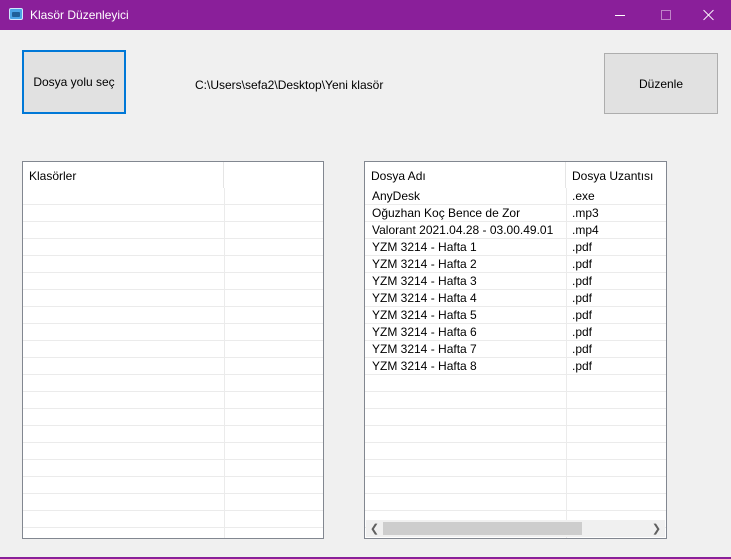 The width and height of the screenshot is (731, 559). I want to click on close-button, so click(708, 15).